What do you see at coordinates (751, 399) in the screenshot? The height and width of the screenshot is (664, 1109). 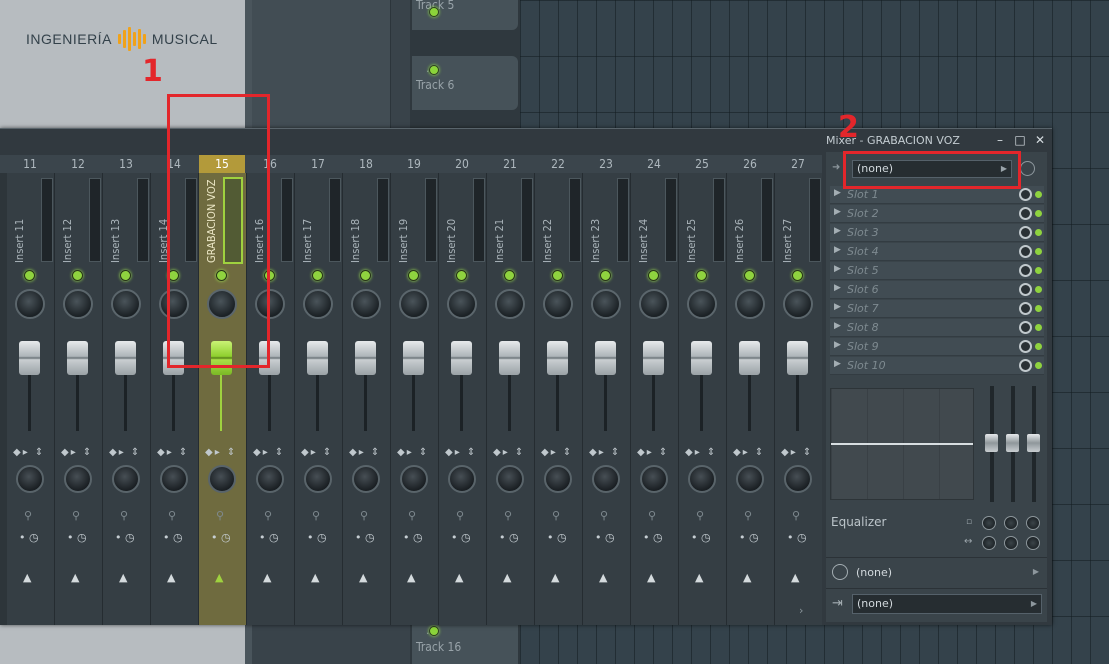 I see `mixer-insert-strip: Insert 26 ◆▸ ⇕ ⚲ • ◷ ▲` at bounding box center [751, 399].